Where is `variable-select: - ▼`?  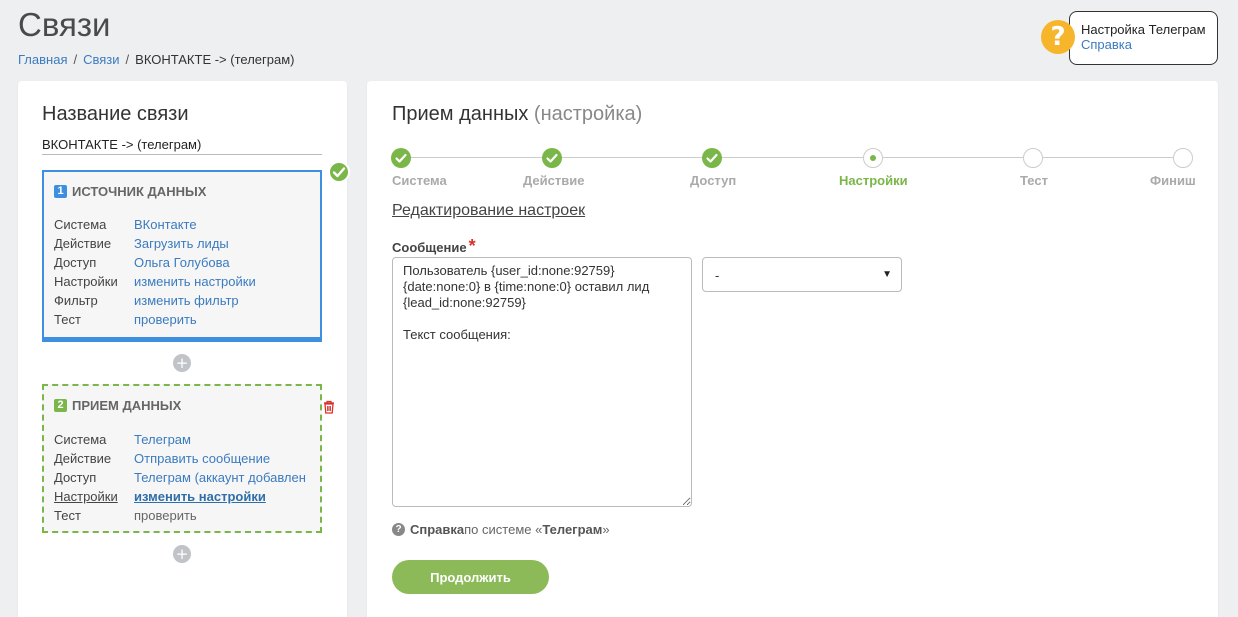
variable-select: - ▼ is located at coordinates (802, 274).